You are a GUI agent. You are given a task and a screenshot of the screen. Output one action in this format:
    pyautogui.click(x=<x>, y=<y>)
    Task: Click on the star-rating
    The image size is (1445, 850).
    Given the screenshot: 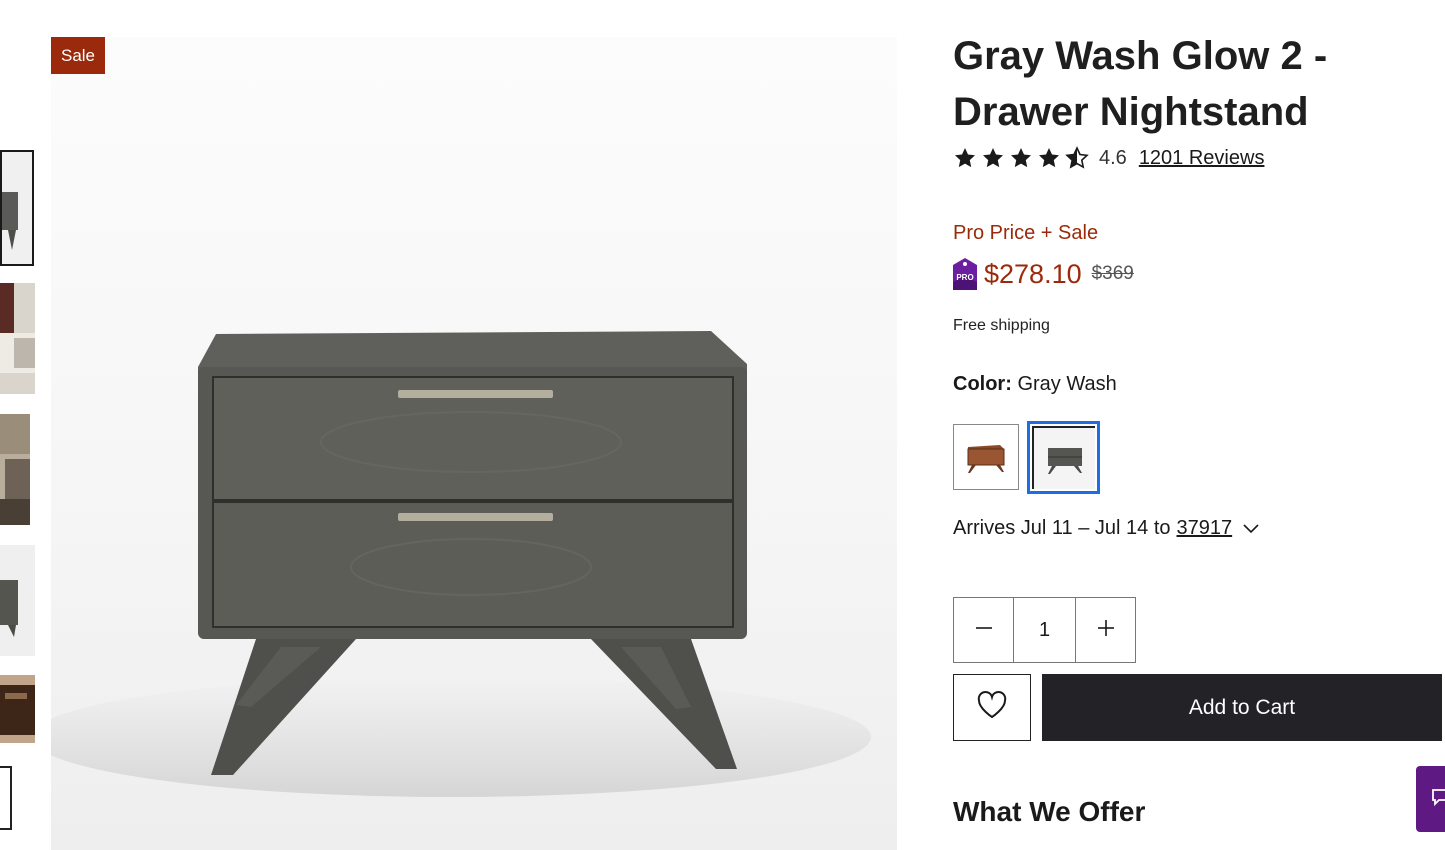 What is the action you would take?
    pyautogui.click(x=1021, y=158)
    